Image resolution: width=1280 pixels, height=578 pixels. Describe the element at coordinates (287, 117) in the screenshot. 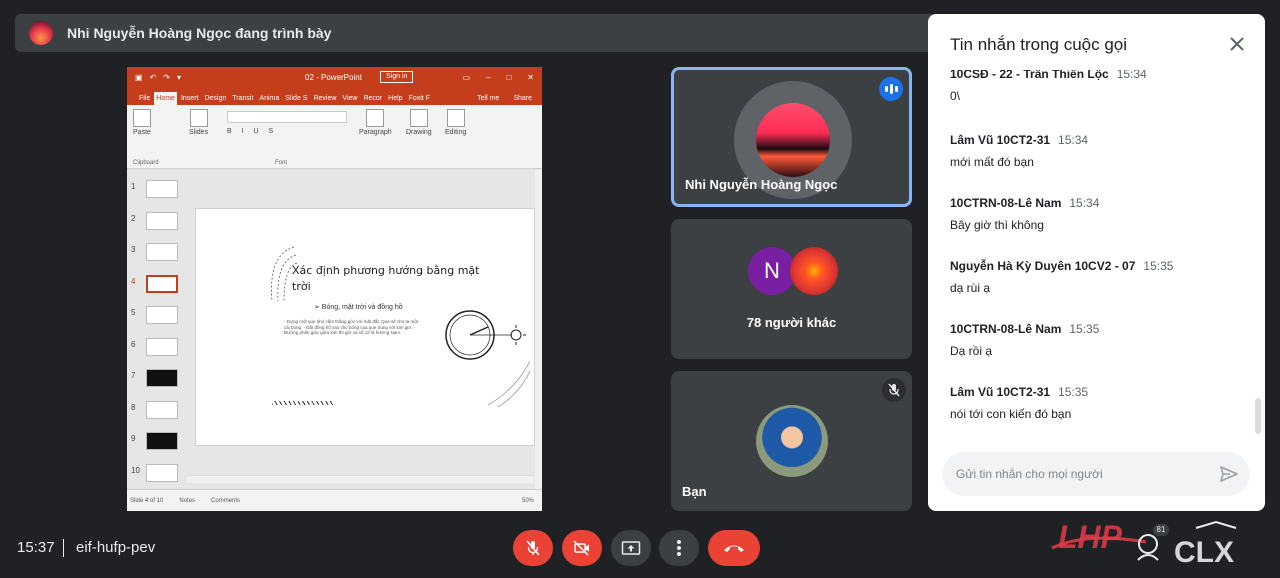

I see `font-name-box` at that location.